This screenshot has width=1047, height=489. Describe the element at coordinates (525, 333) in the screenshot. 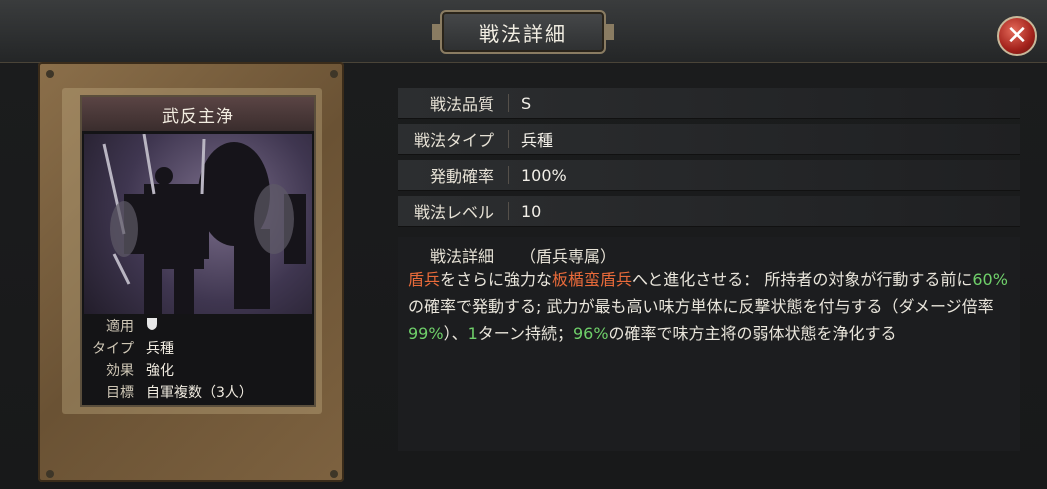

I see `description-segment: ターン持続；` at that location.